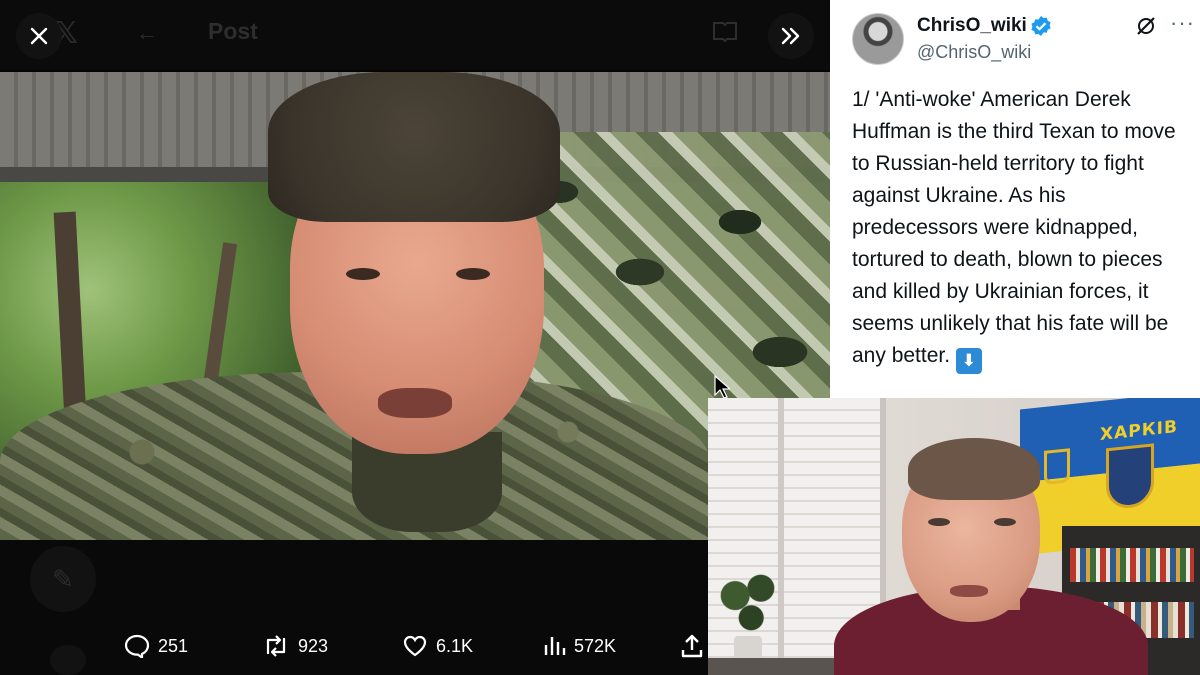  I want to click on reply-button: 251, so click(156, 646).